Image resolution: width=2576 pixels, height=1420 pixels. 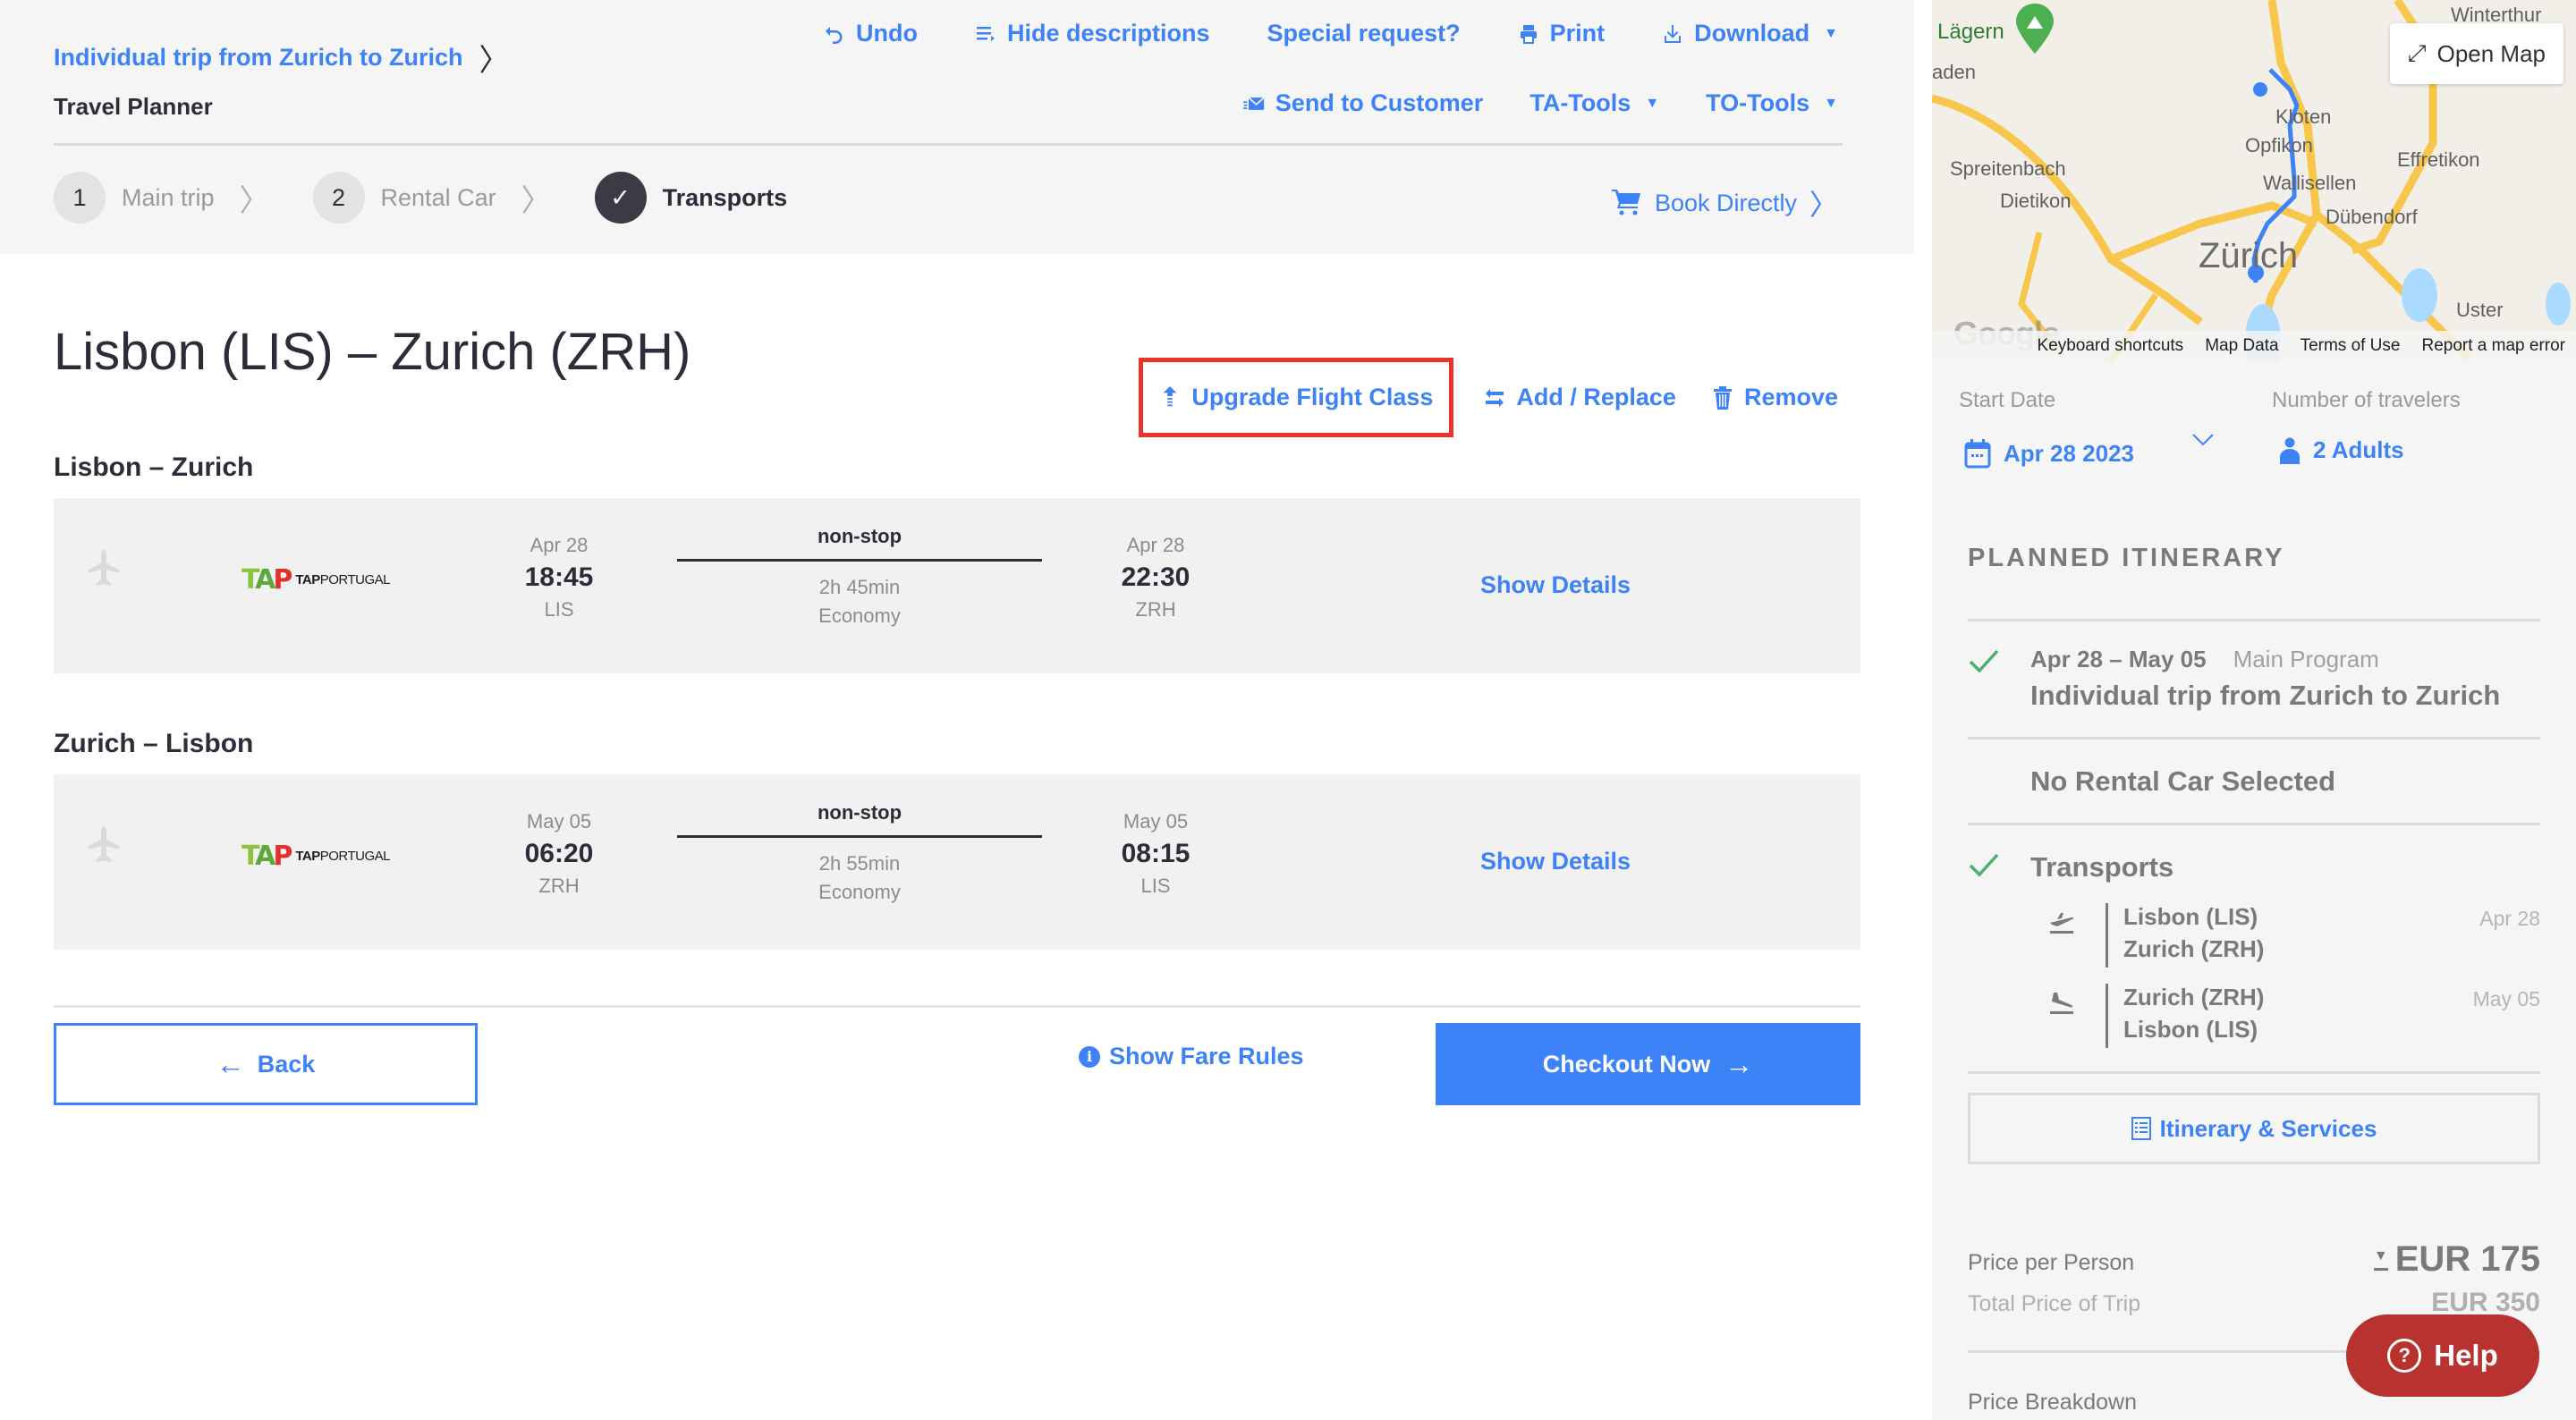 I want to click on question-icon: ?, so click(x=2404, y=1356).